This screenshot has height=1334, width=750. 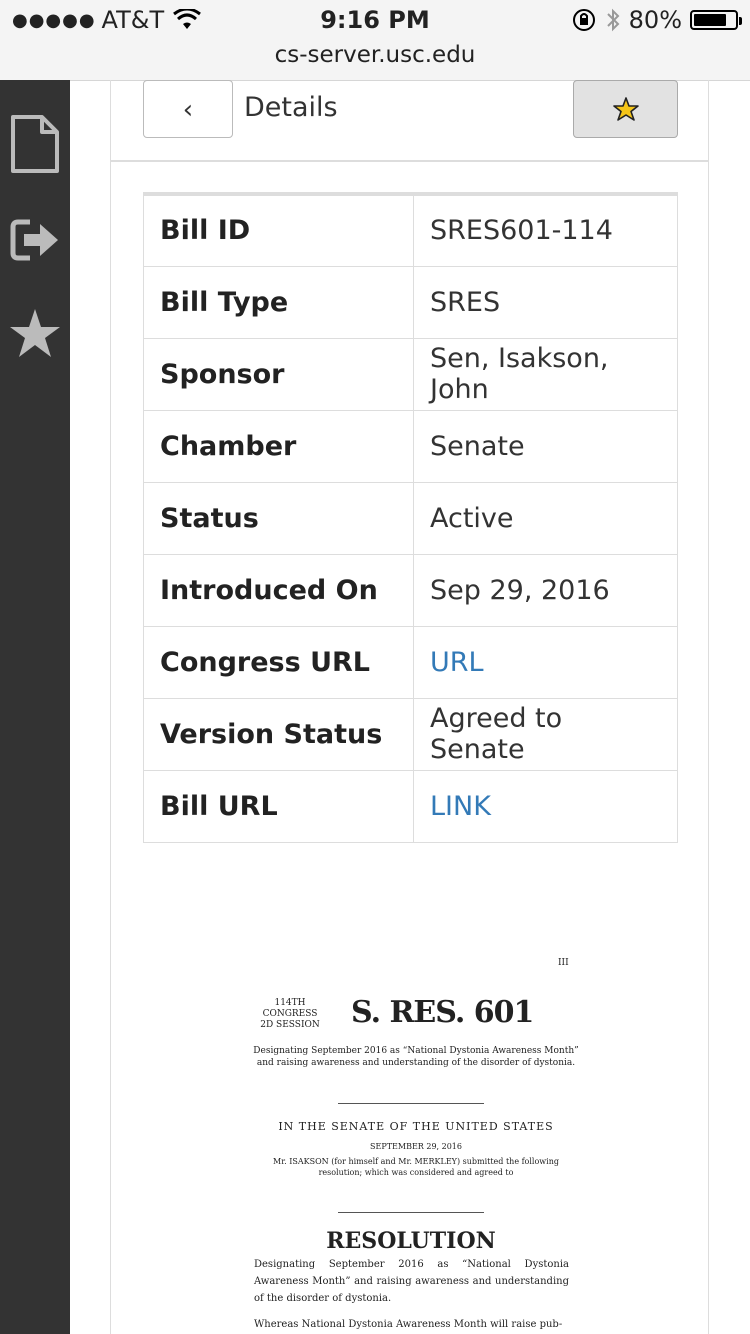 I want to click on doc-session-line: 2D SESSION, so click(x=290, y=1025).